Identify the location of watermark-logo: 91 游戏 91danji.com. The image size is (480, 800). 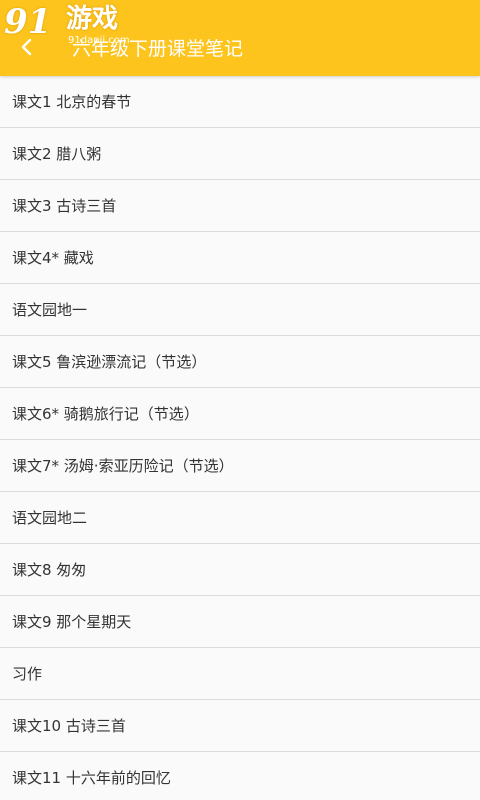
(77, 25).